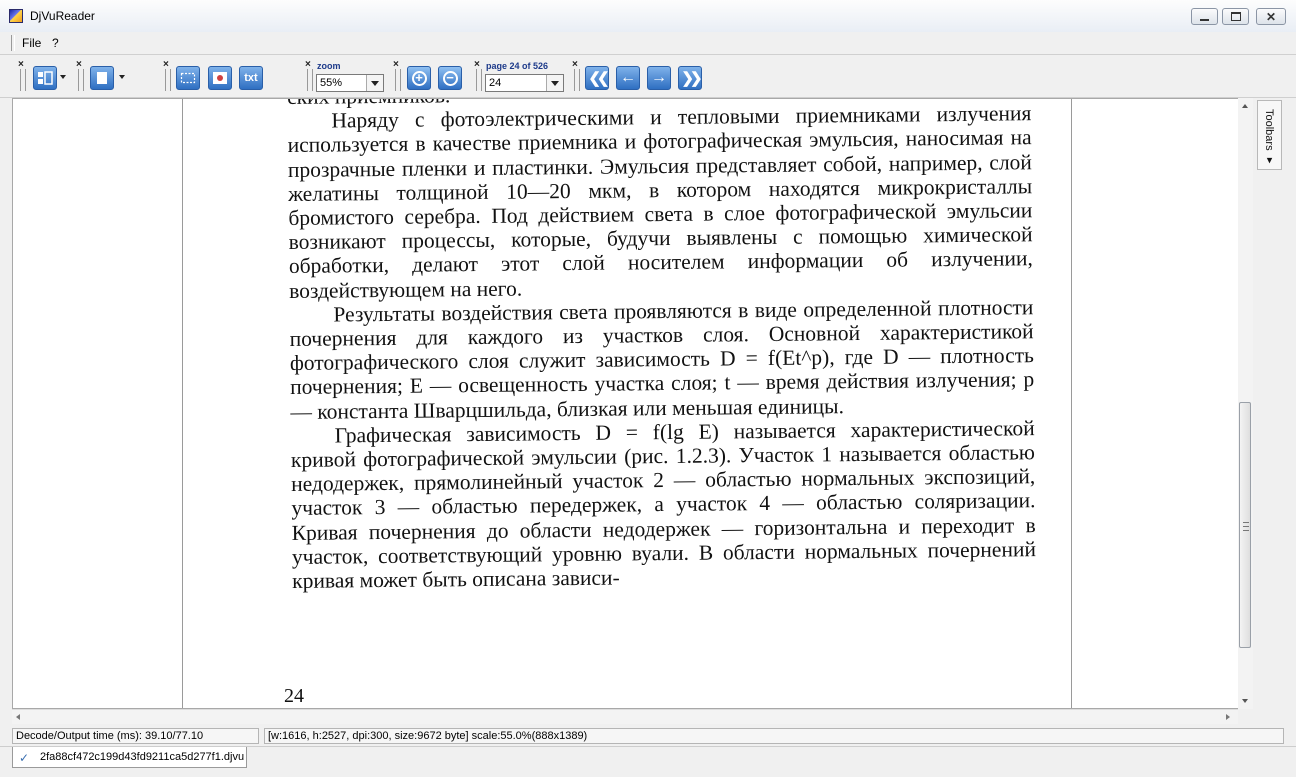 The width and height of the screenshot is (1296, 777). What do you see at coordinates (24, 758) in the screenshot?
I see `check-icon: ✓` at bounding box center [24, 758].